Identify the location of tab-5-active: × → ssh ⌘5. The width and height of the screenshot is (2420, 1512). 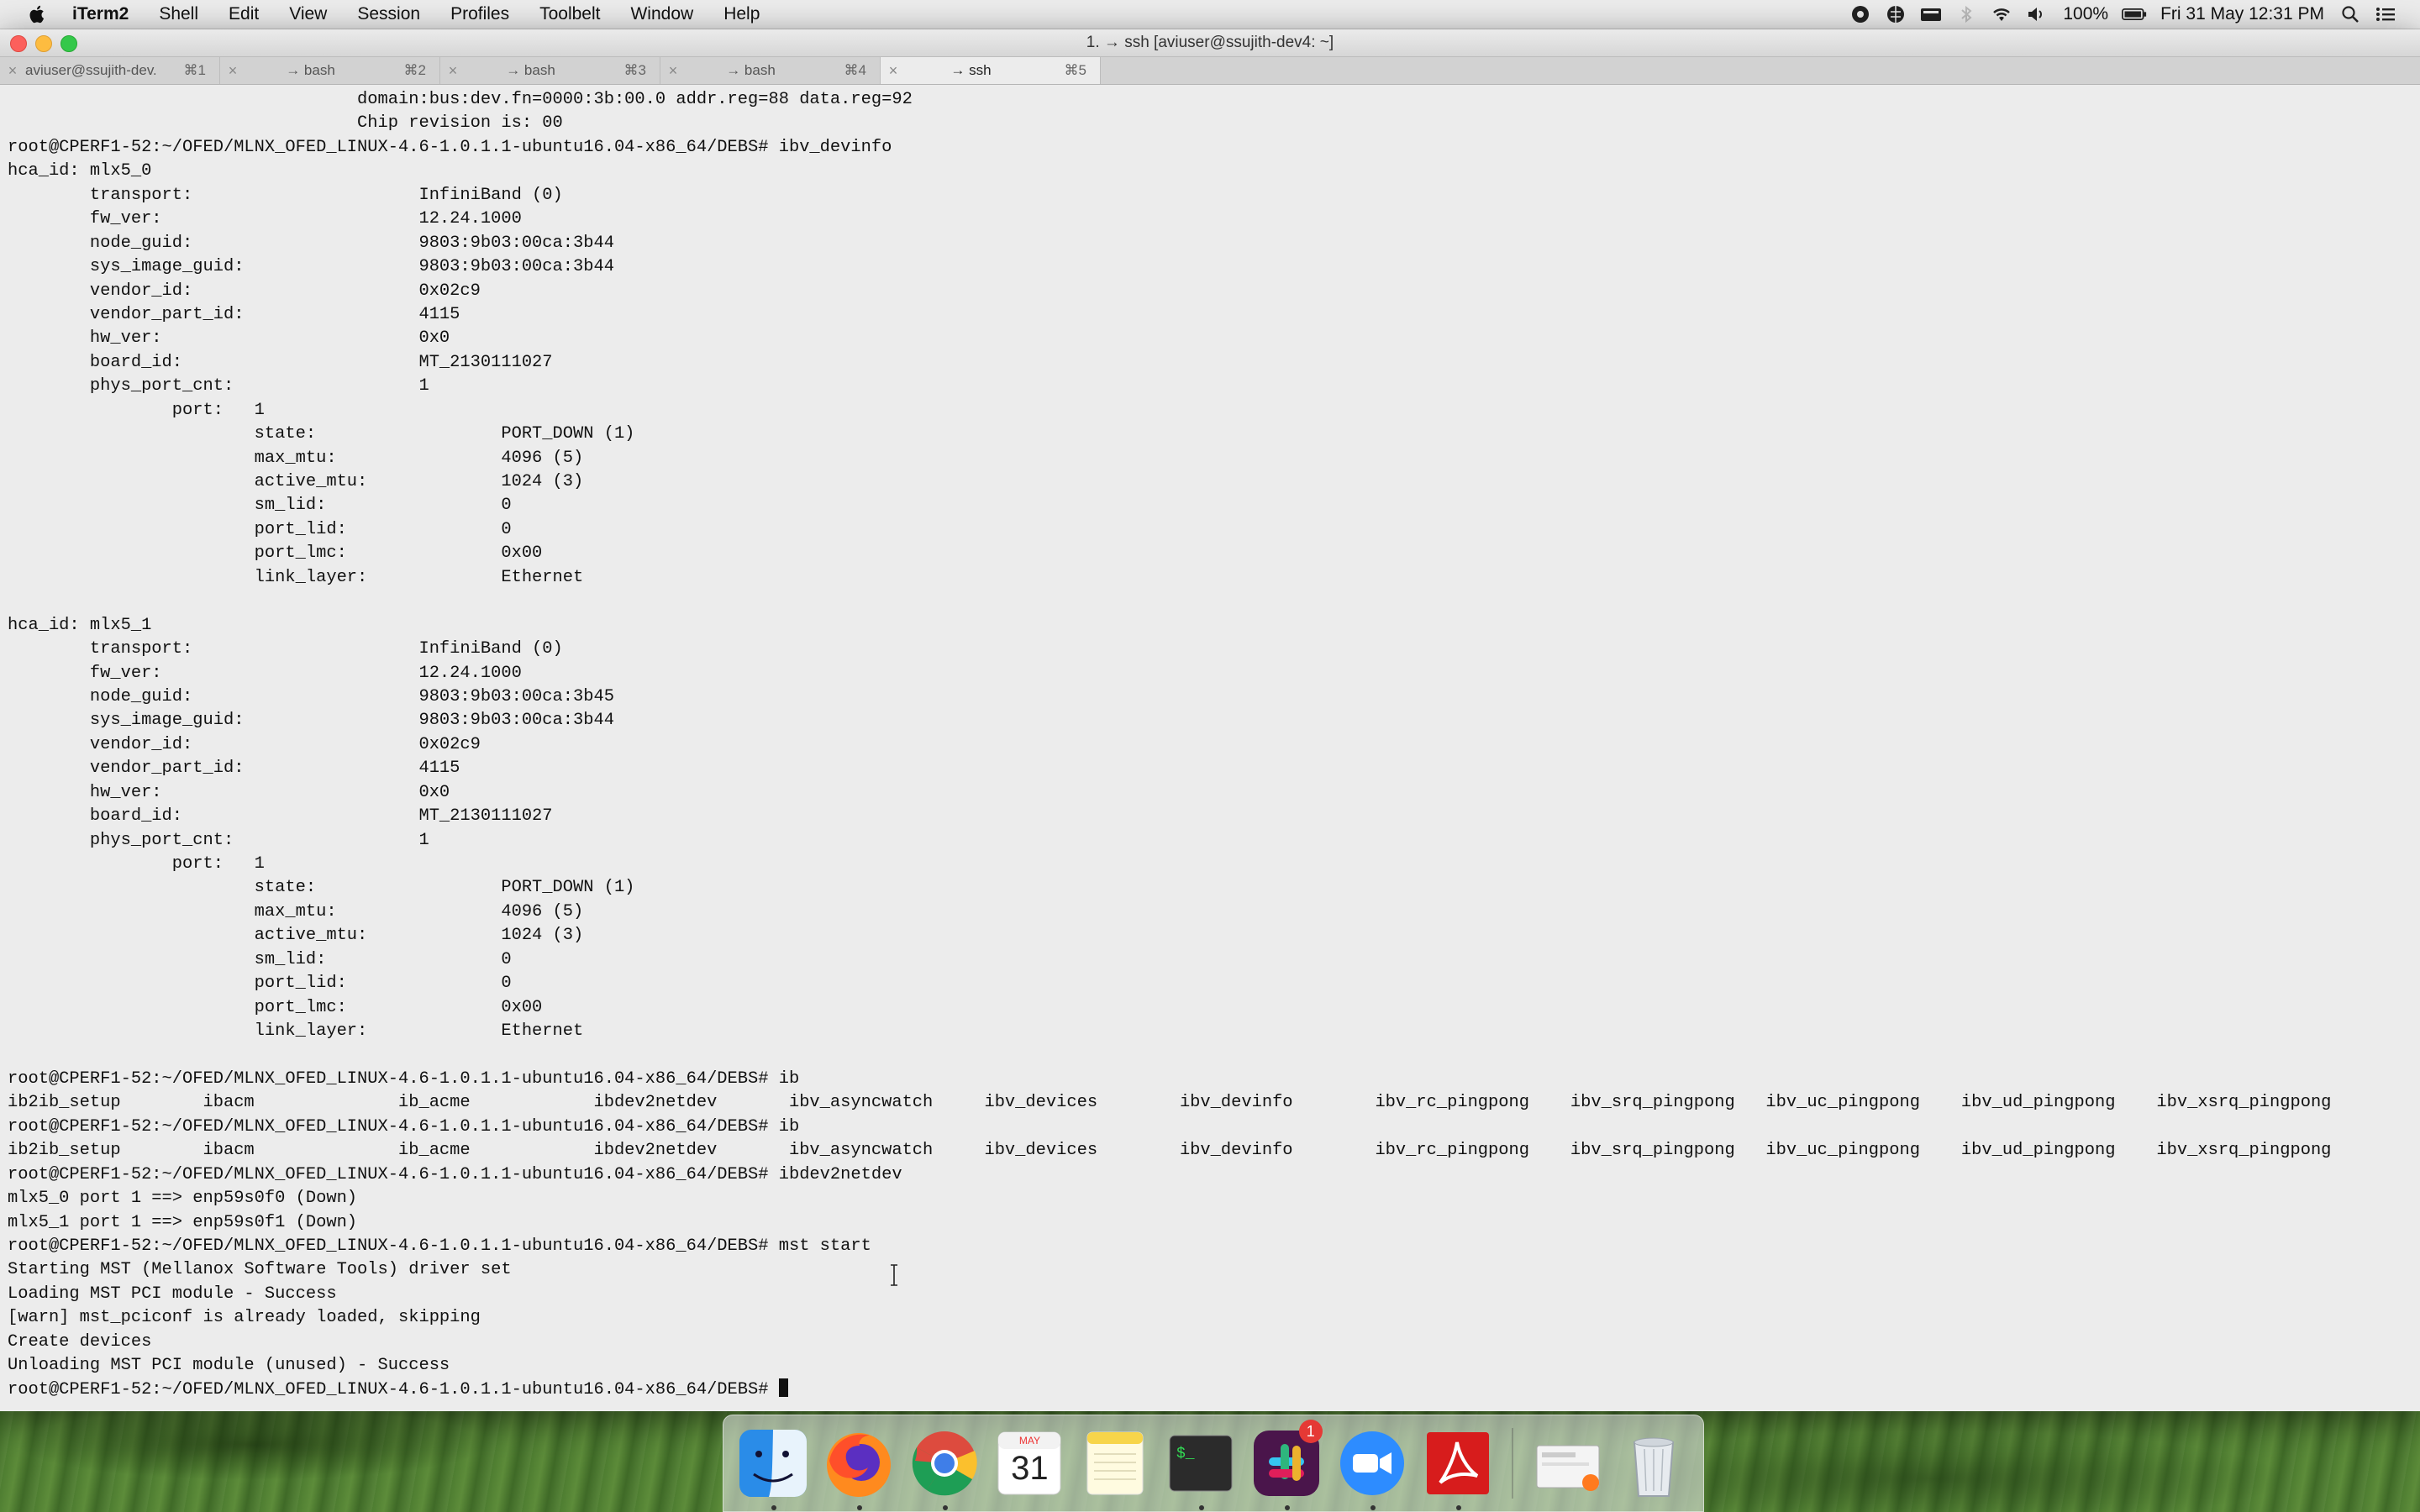
(991, 70).